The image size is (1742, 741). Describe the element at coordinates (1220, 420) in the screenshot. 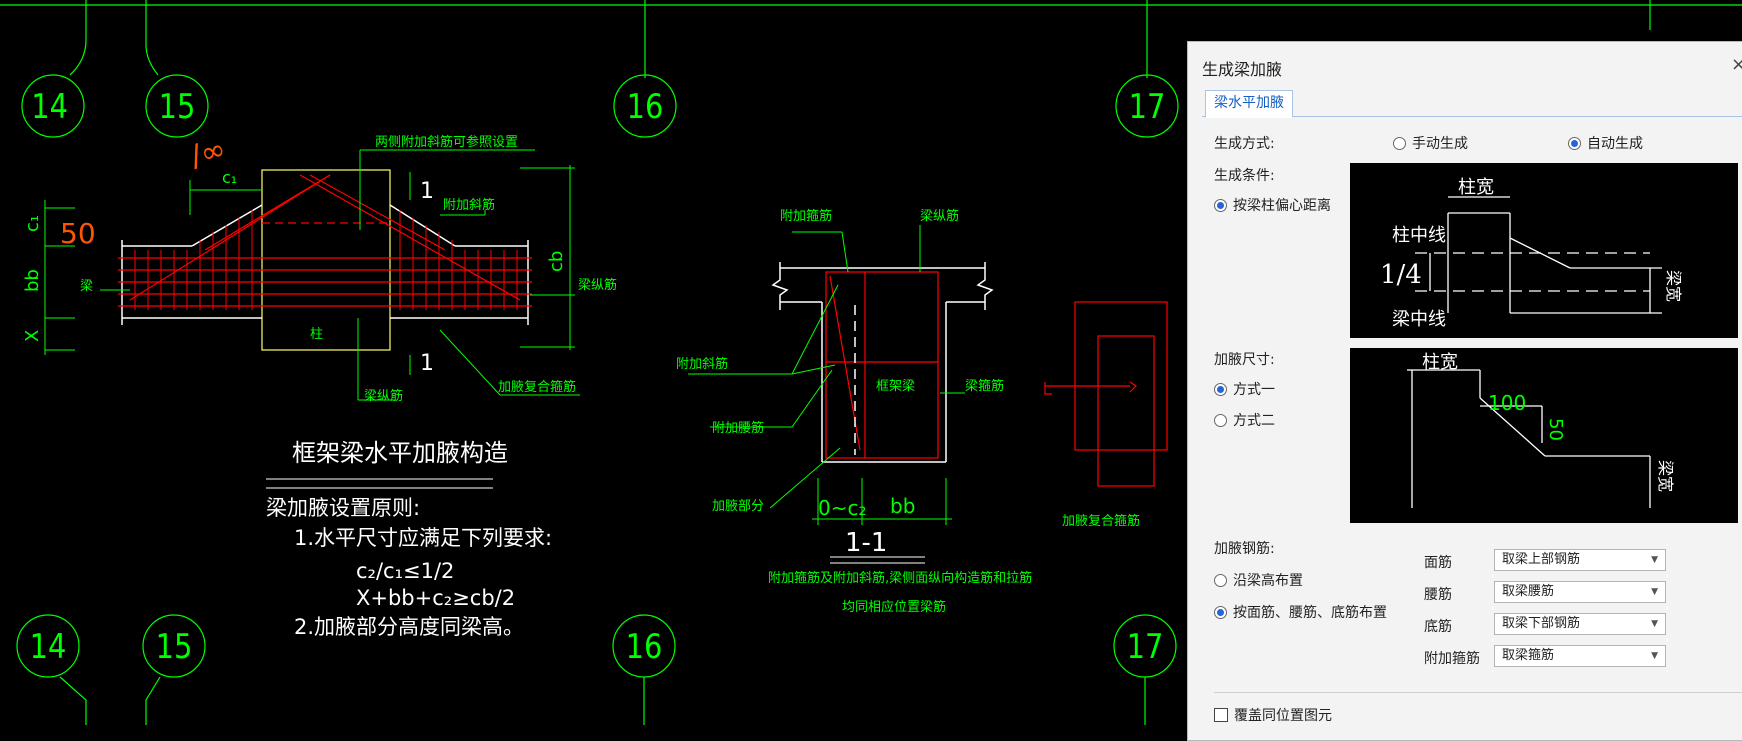

I see `radio-dot-size2` at that location.